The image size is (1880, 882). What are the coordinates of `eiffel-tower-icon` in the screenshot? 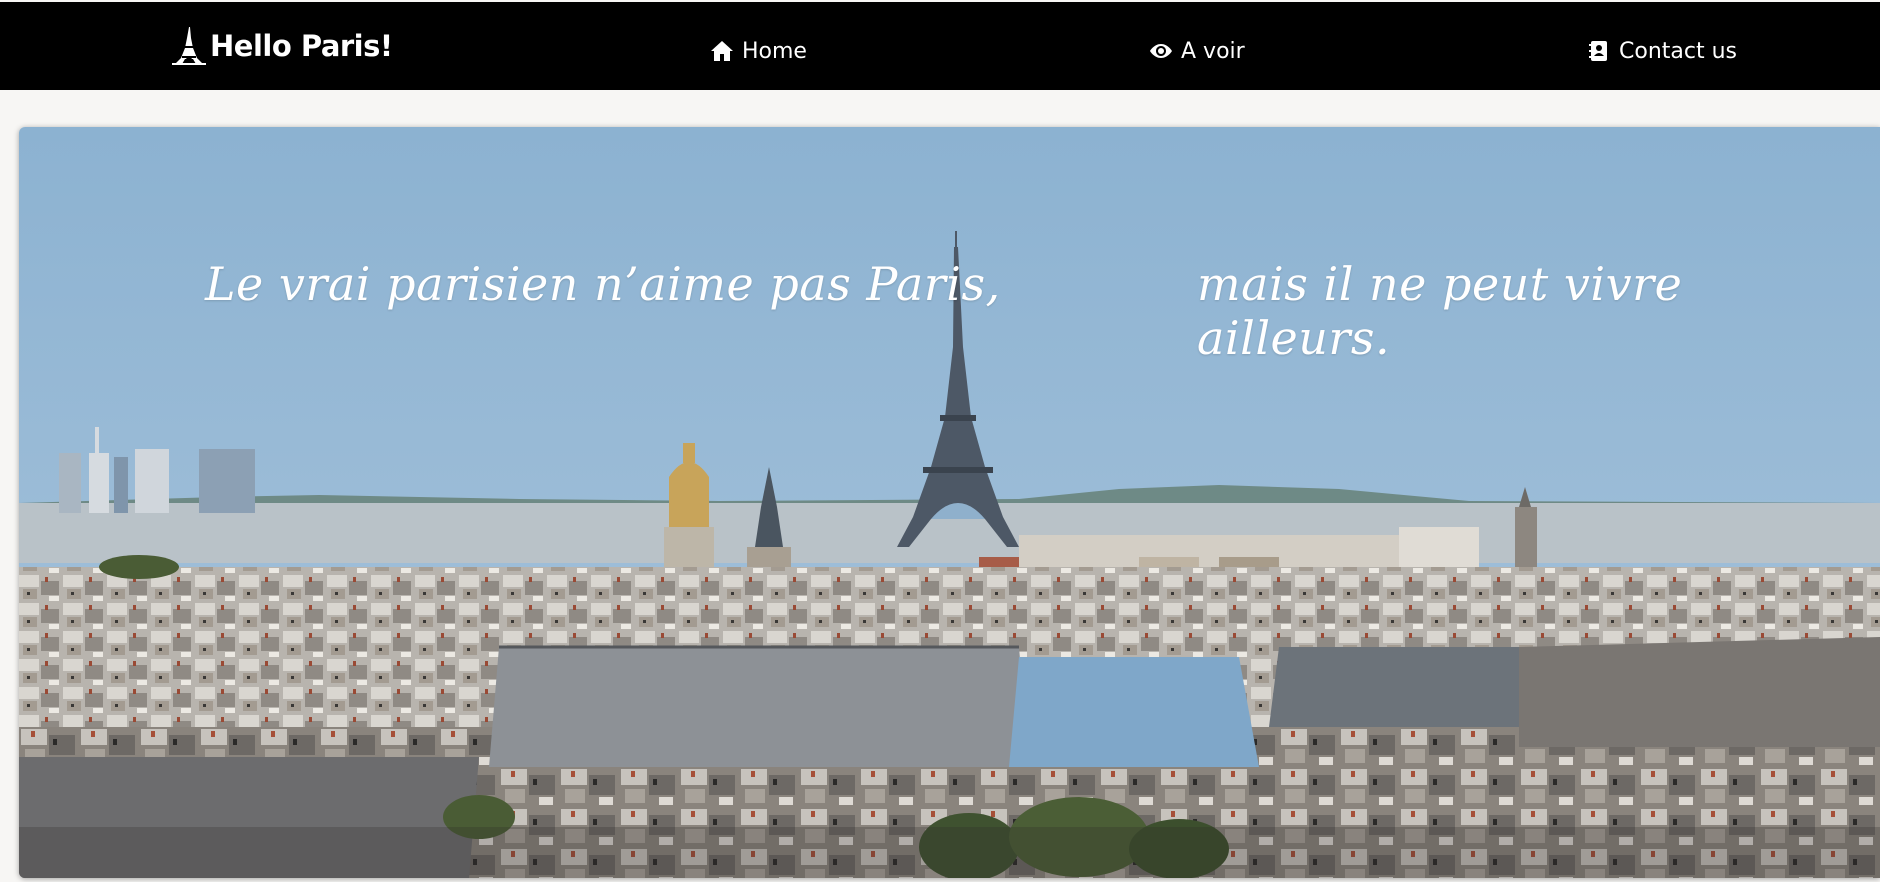 It's located at (189, 46).